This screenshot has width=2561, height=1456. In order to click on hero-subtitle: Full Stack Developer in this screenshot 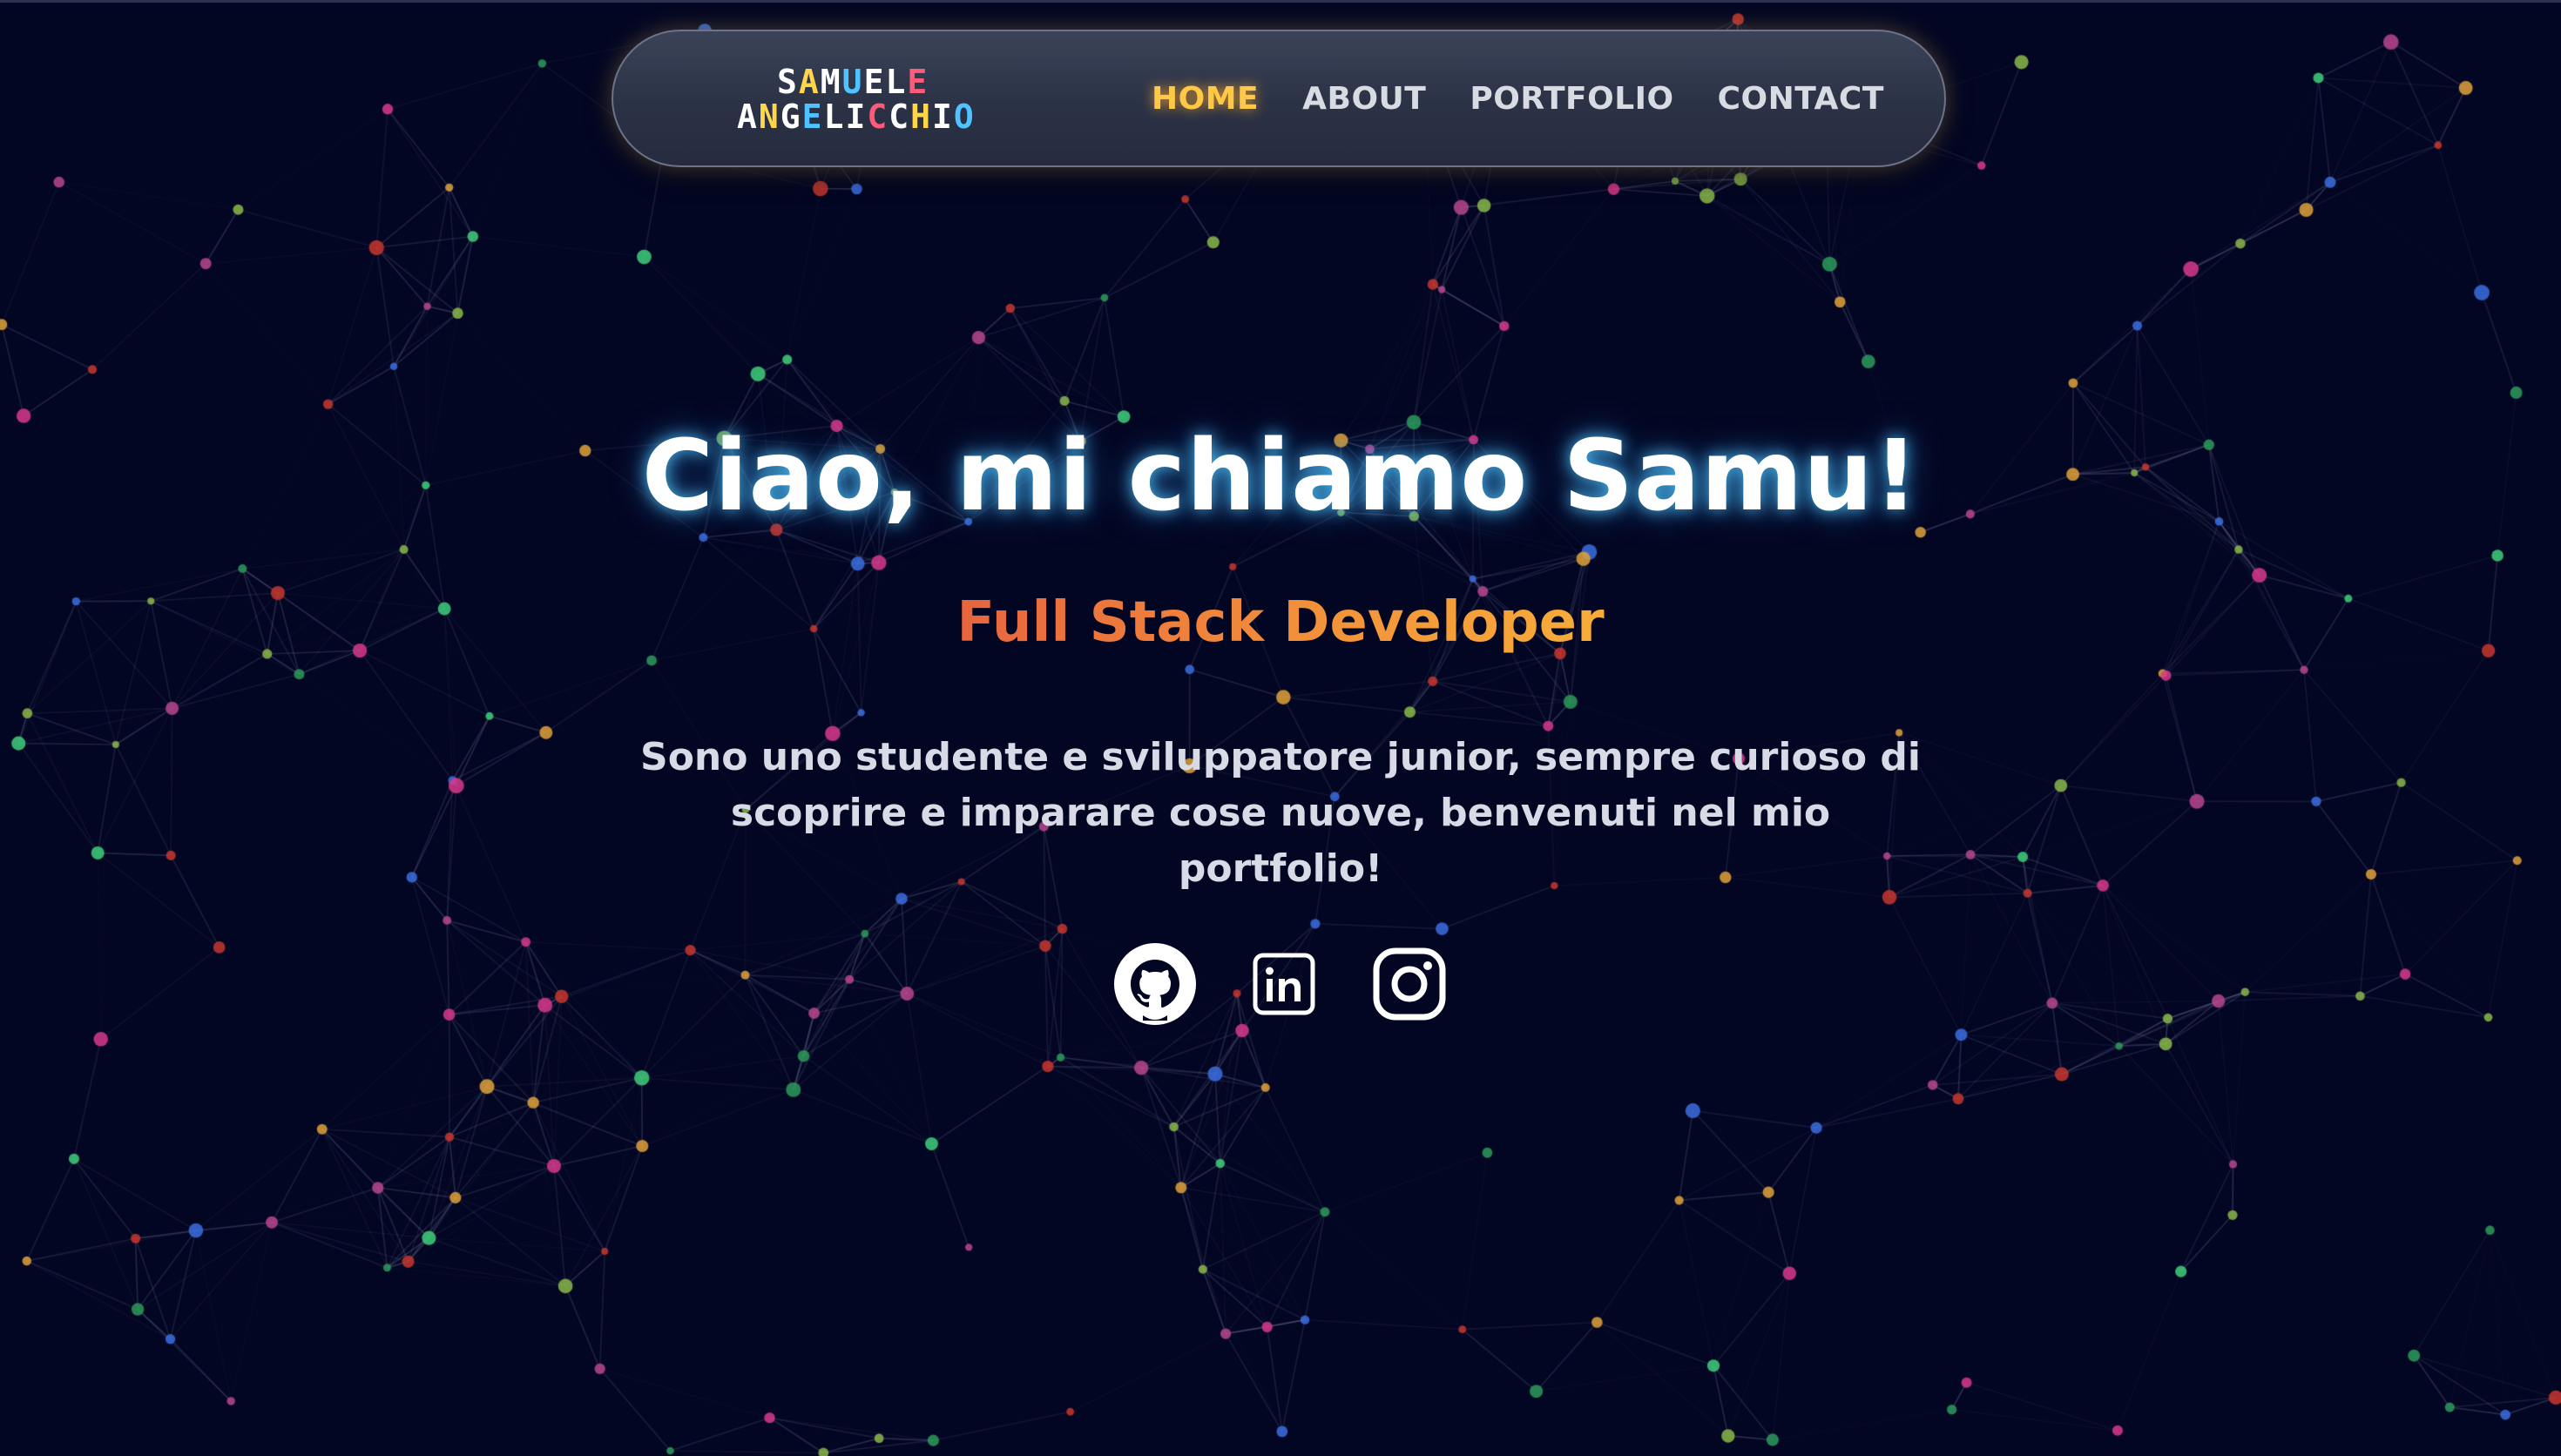, I will do `click(1280, 622)`.